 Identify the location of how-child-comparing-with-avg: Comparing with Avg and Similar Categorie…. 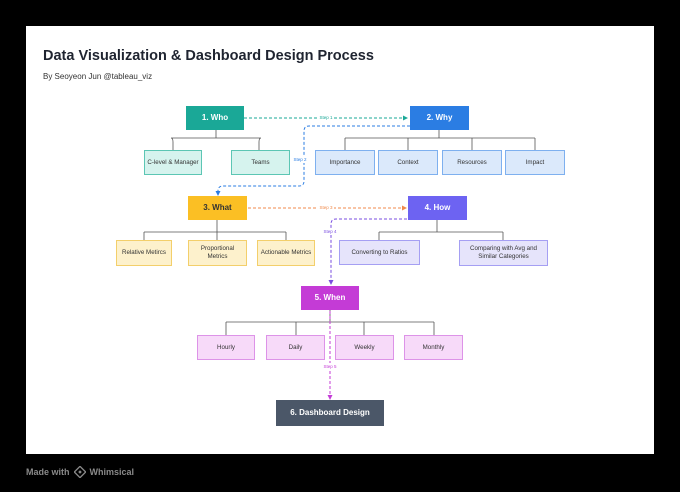
(503, 253).